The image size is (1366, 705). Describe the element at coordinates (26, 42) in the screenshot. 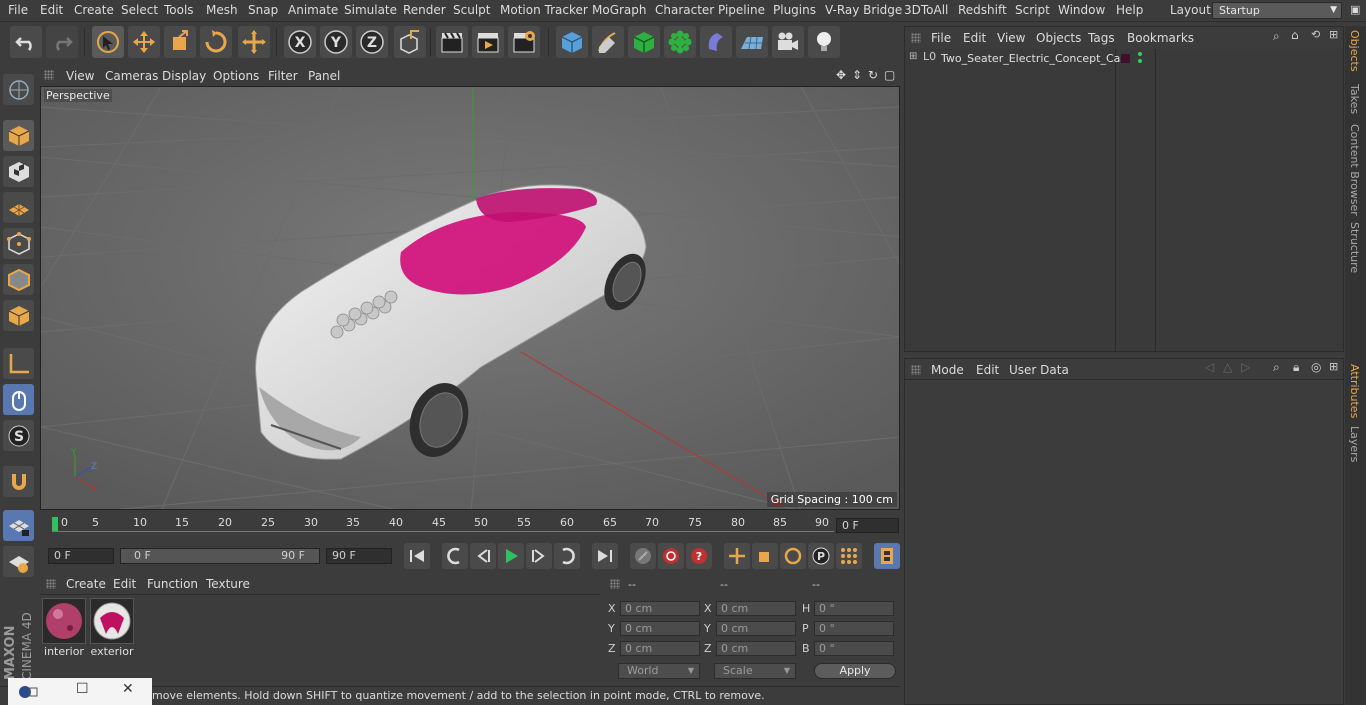

I see `undo-button` at that location.